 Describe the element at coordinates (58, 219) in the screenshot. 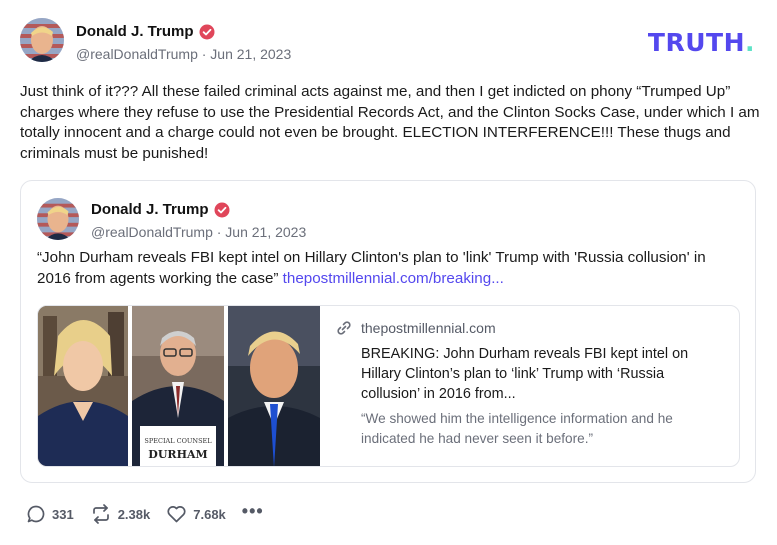

I see `quoted-author-avatar` at that location.